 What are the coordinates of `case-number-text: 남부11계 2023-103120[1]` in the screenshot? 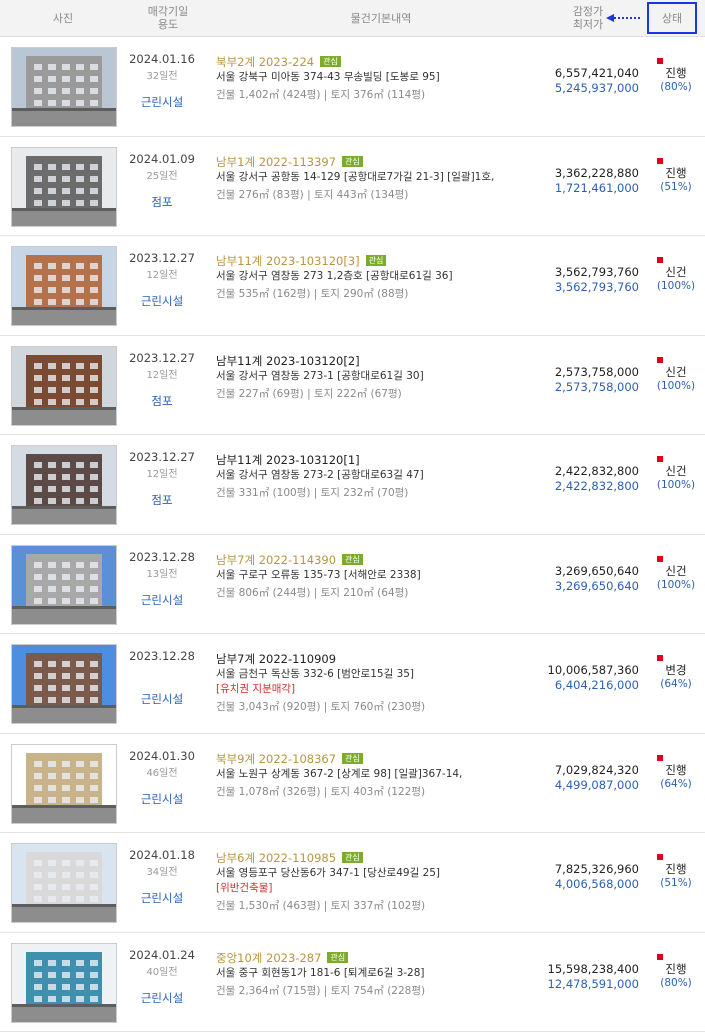 It's located at (288, 460).